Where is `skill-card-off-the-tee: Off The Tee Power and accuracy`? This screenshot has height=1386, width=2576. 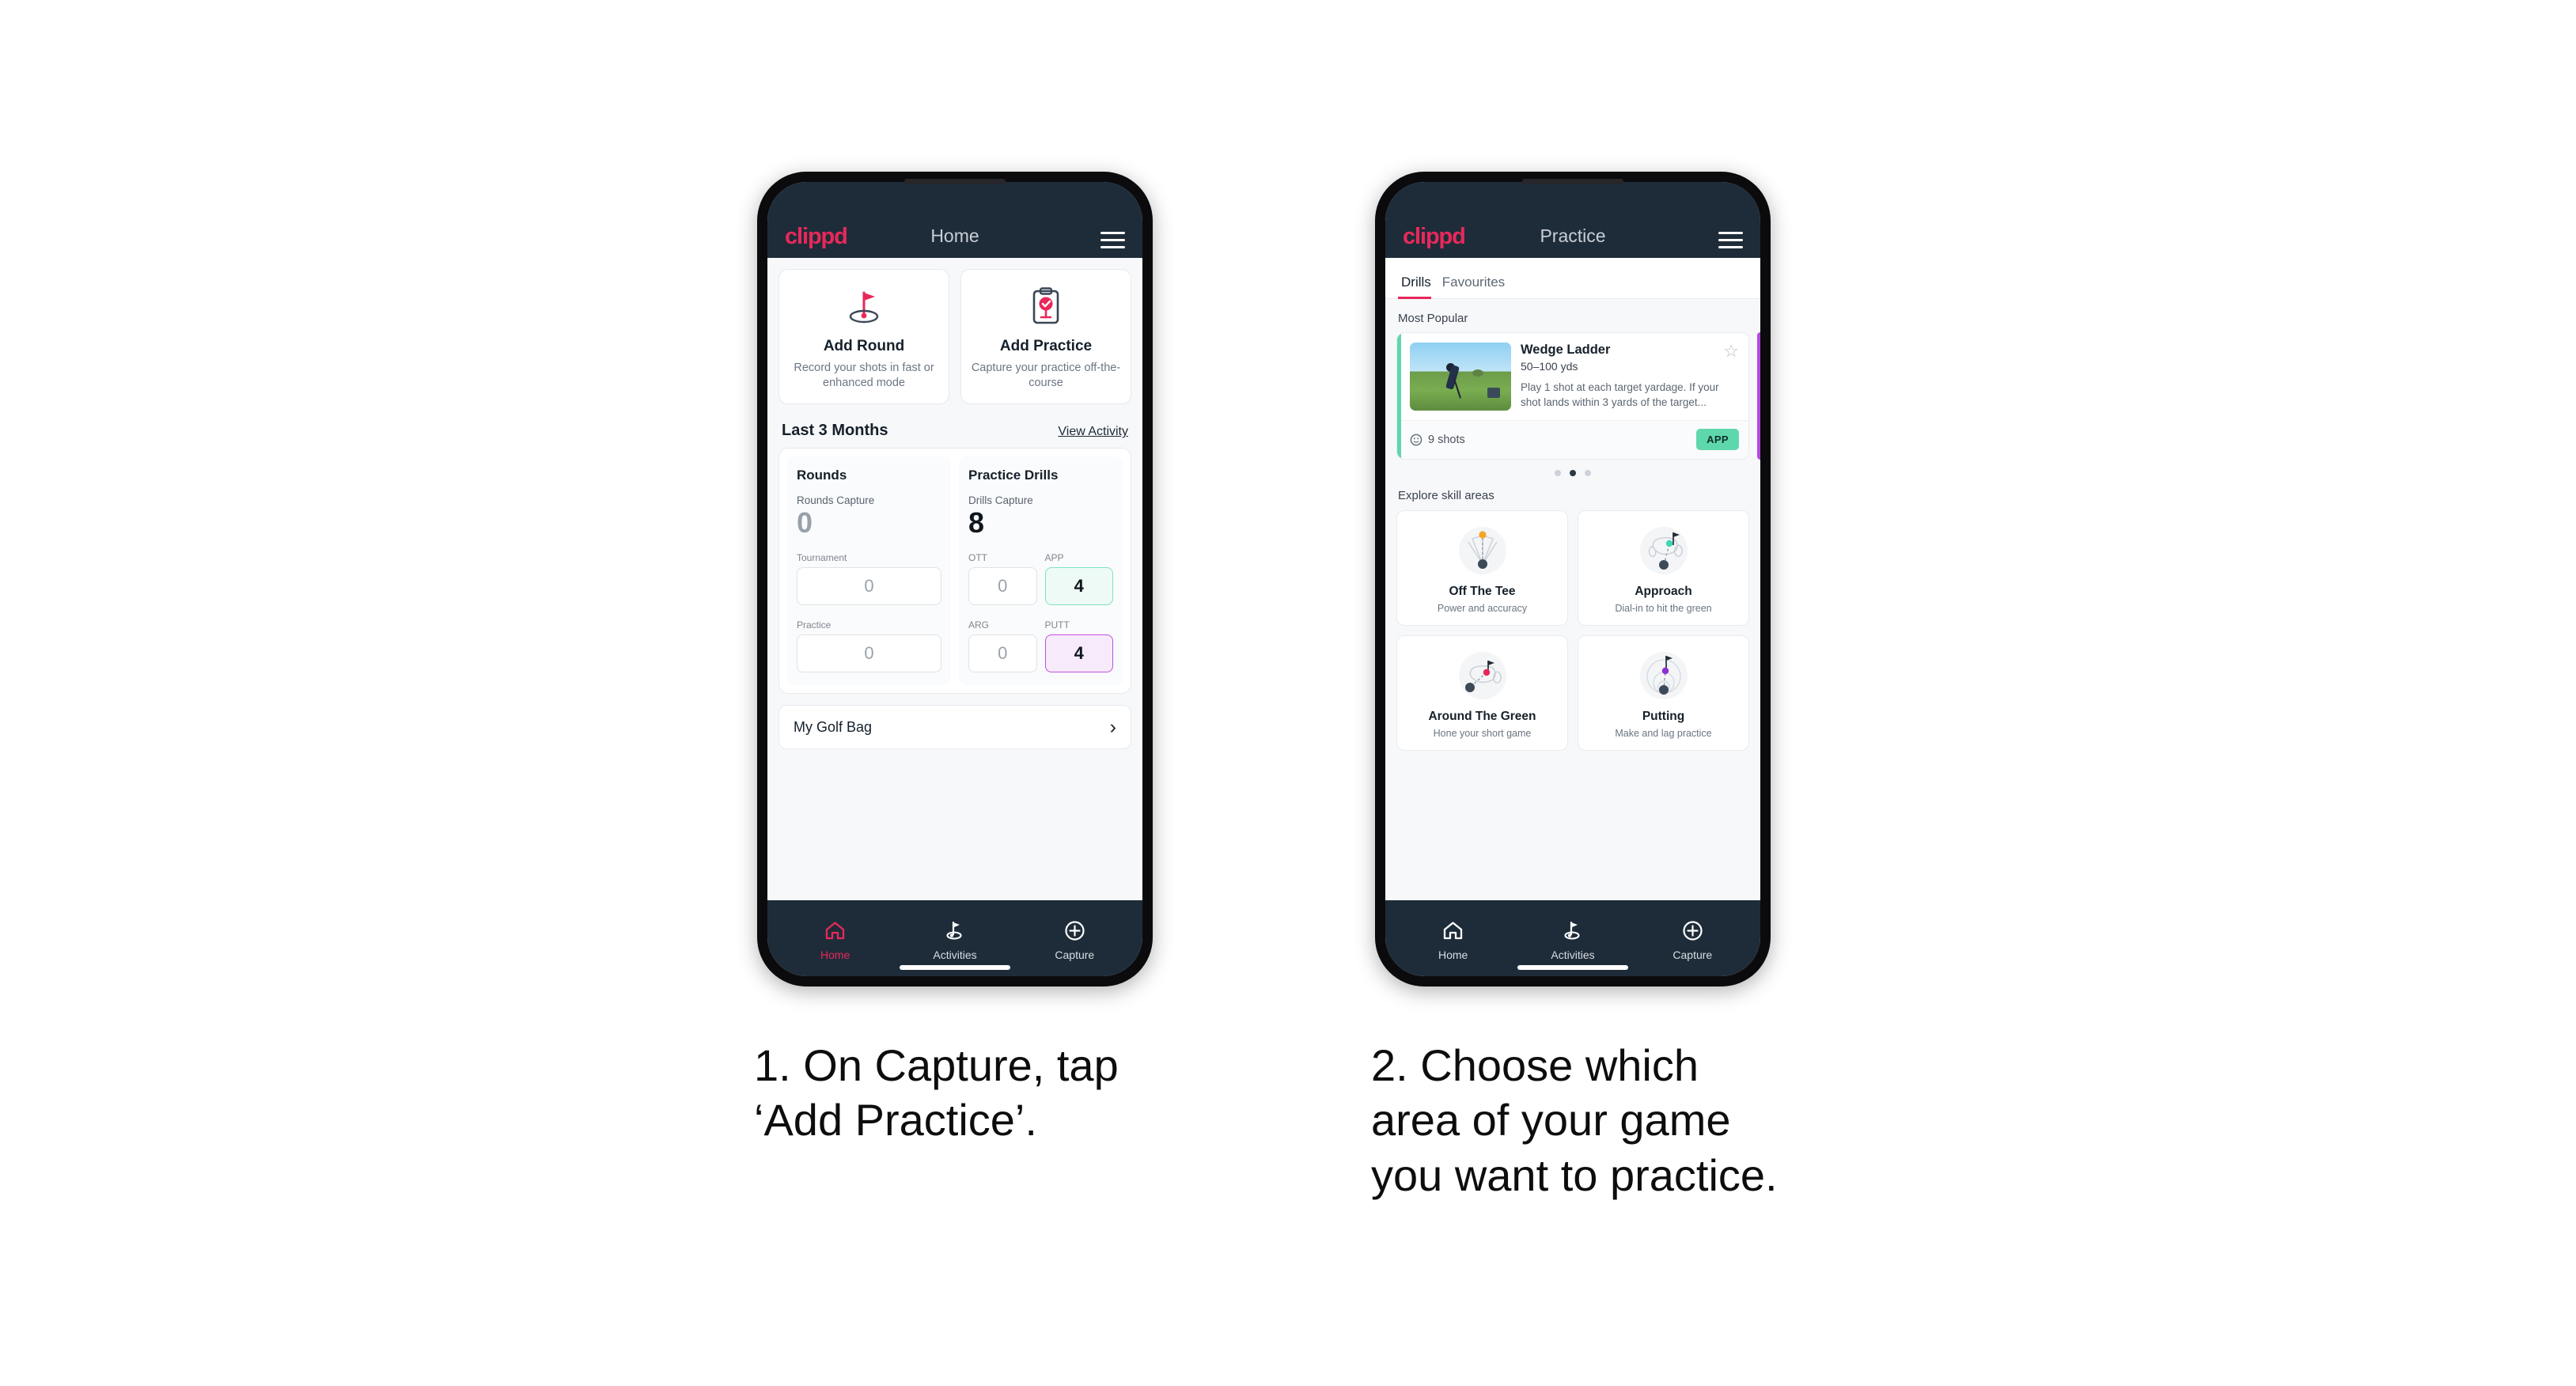 skill-card-off-the-tee: Off The Tee Power and accuracy is located at coordinates (1482, 568).